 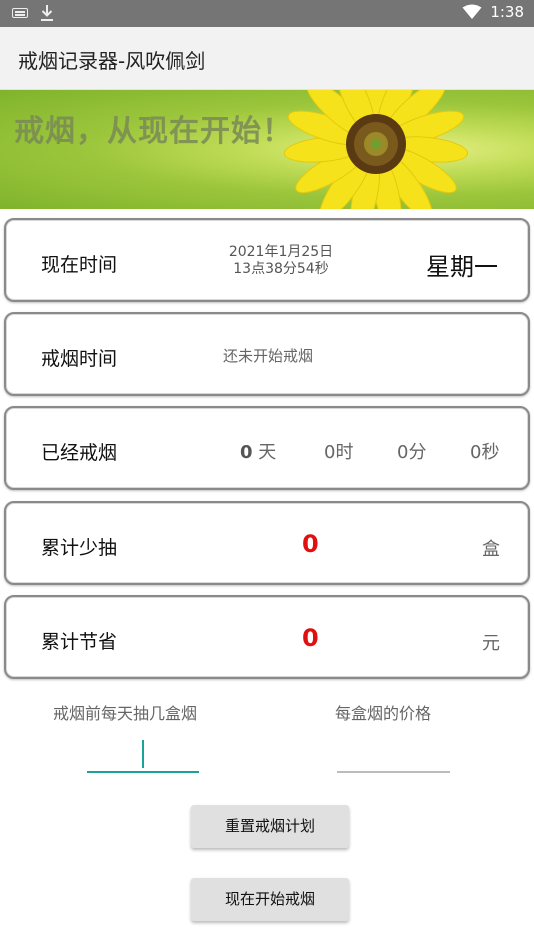 I want to click on elapsed-label: 已经戒烟, so click(x=79, y=453).